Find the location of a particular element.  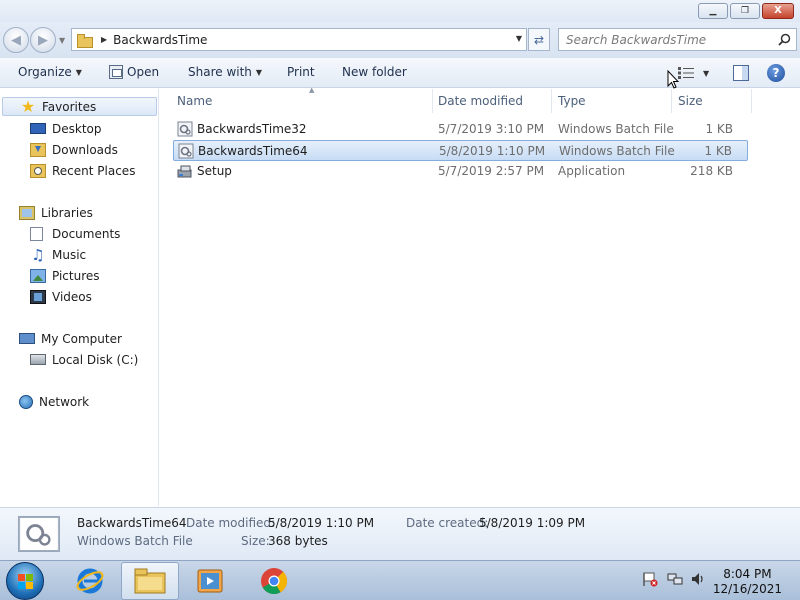

column-header-name: Name ▲ is located at coordinates (301, 99).